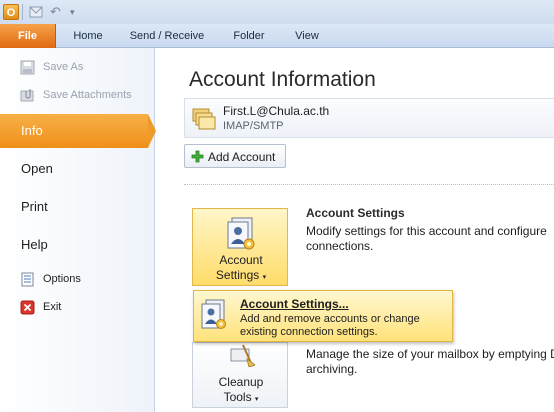 This screenshot has width=554, height=412. What do you see at coordinates (235, 156) in the screenshot?
I see `add-account-button: Add Account` at bounding box center [235, 156].